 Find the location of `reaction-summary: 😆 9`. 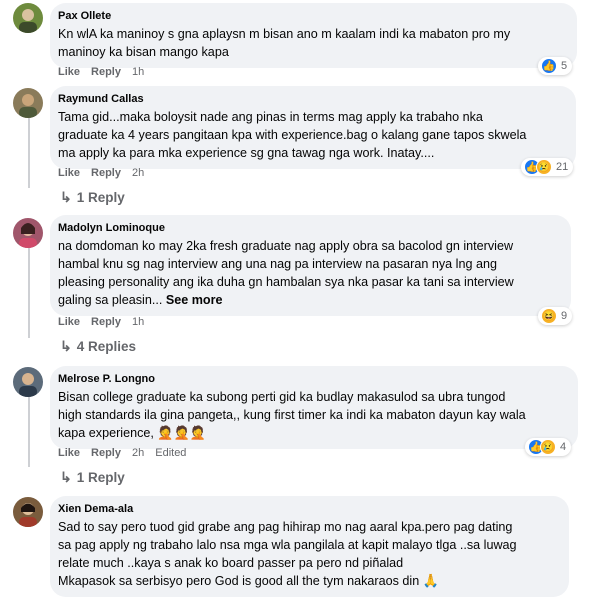

reaction-summary: 😆 9 is located at coordinates (555, 316).